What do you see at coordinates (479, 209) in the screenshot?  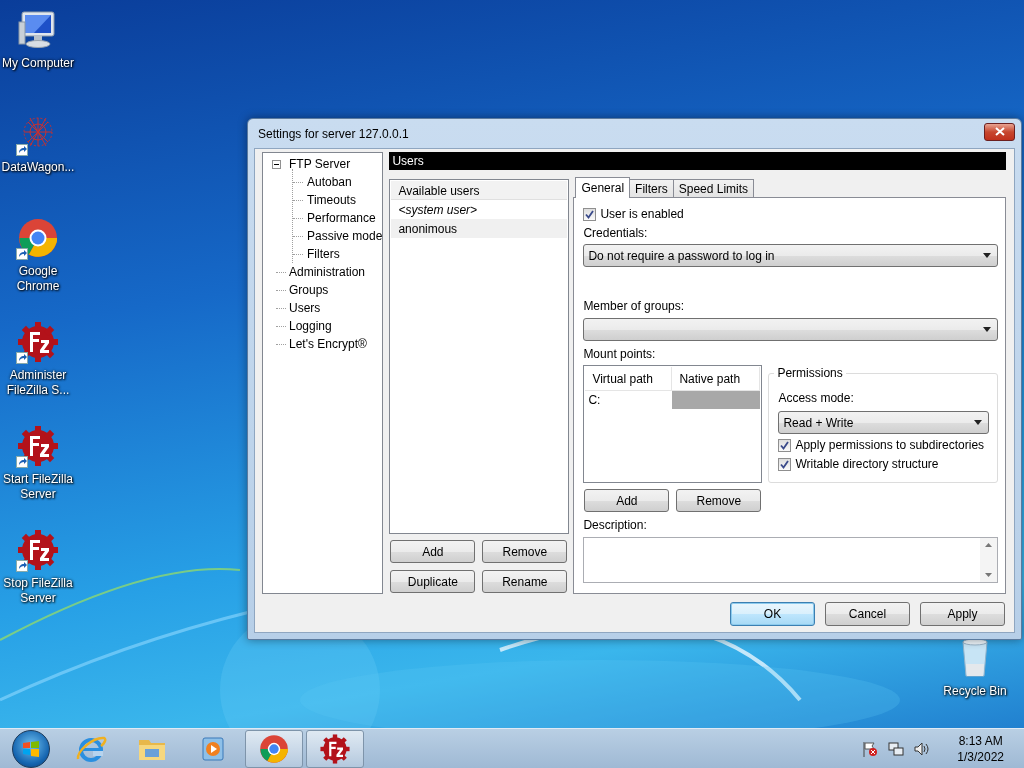 I see `user-item: <system user>` at bounding box center [479, 209].